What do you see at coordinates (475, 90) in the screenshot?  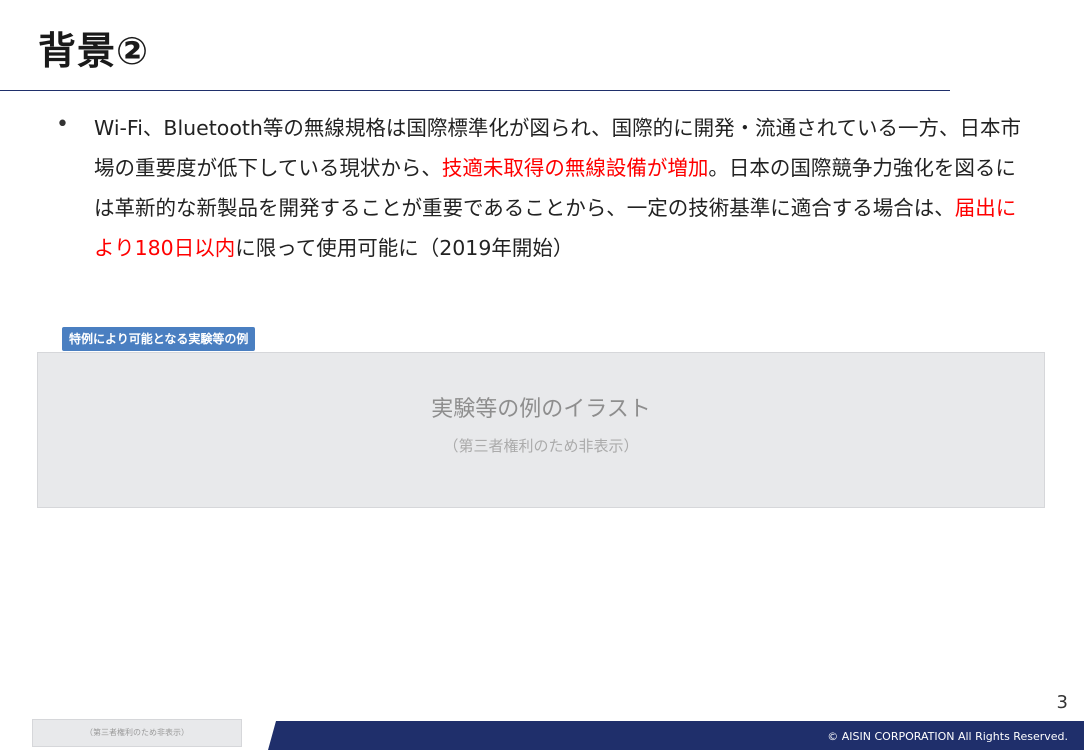 I see `title-divider` at bounding box center [475, 90].